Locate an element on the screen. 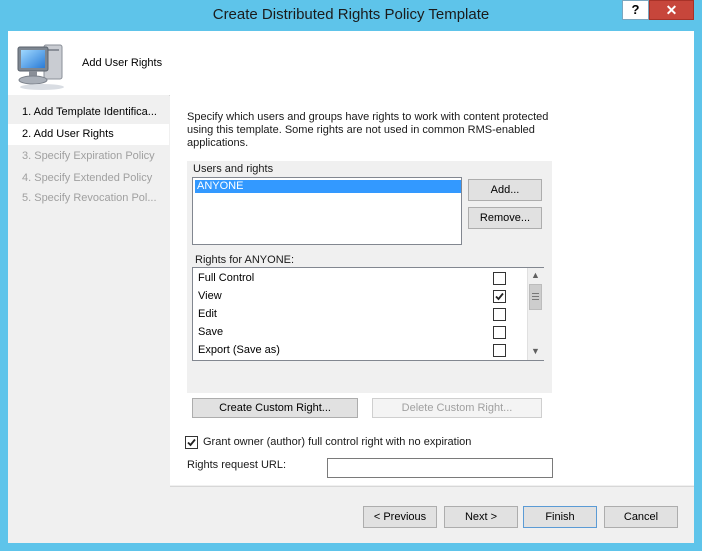 Image resolution: width=702 pixels, height=551 pixels. right-label: Save is located at coordinates (211, 332).